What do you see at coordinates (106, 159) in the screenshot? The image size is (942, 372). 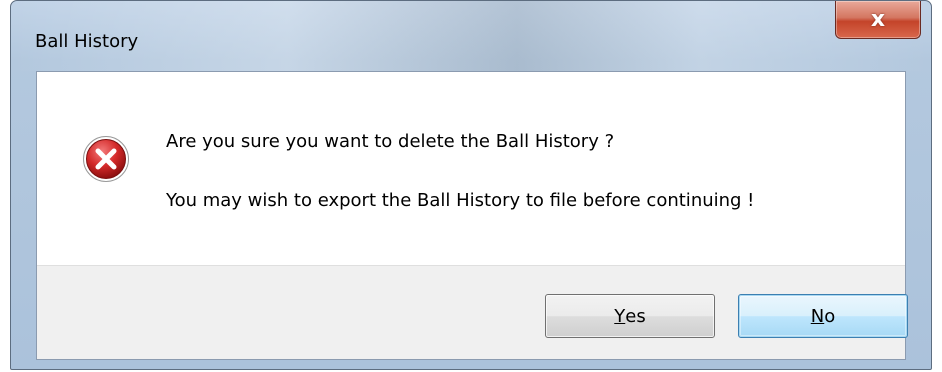 I see `error-icon` at bounding box center [106, 159].